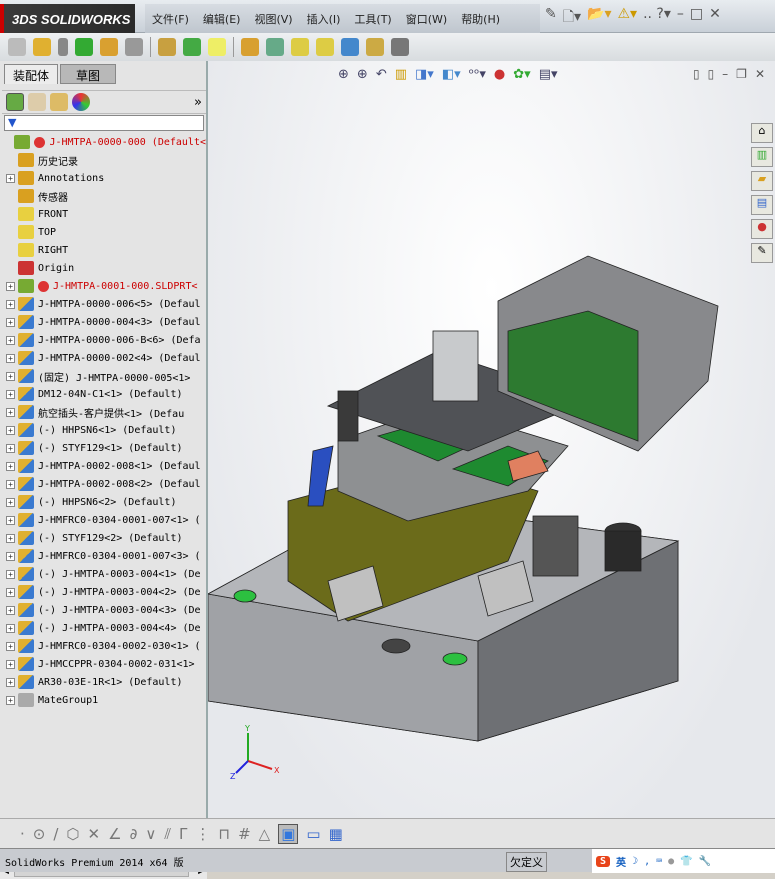 Image resolution: width=775 pixels, height=879 pixels. What do you see at coordinates (350, 47) in the screenshot?
I see `interference-detection-icon` at bounding box center [350, 47].